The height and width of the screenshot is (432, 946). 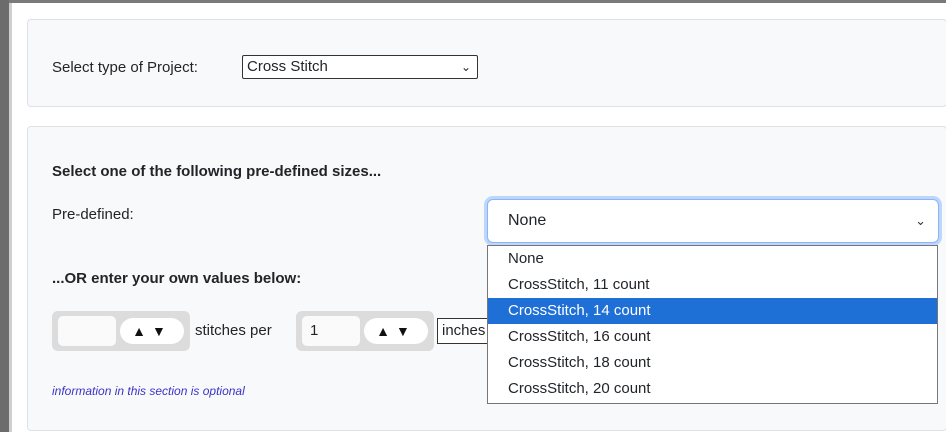 What do you see at coordinates (712, 337) in the screenshot?
I see `dropdown-option: CrossStitch, 16 count` at bounding box center [712, 337].